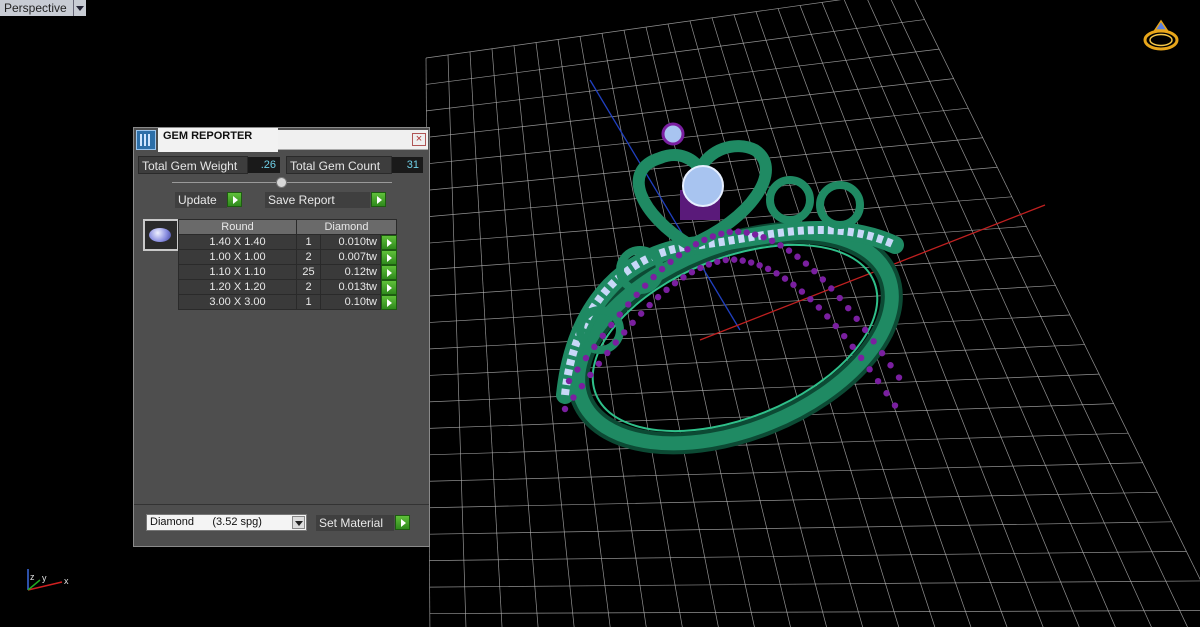 This screenshot has width=1200, height=627. I want to click on table-row: 1.40 X 1.40 1 0.010tw, so click(287, 242).